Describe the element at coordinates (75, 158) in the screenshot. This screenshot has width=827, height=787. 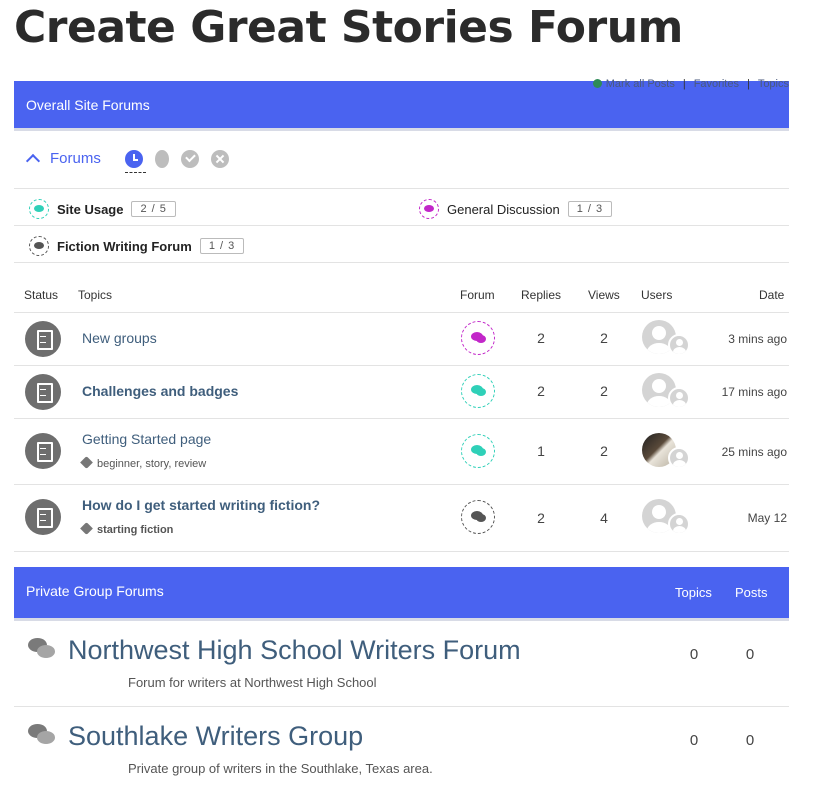
I see `forums-toggle-label: Forums` at that location.